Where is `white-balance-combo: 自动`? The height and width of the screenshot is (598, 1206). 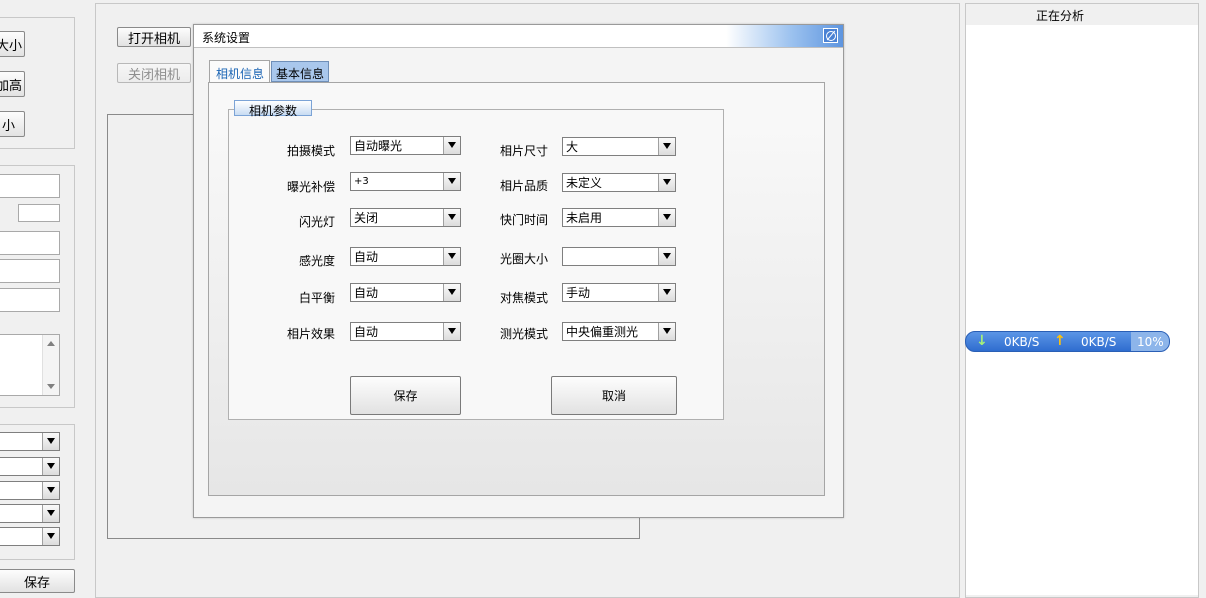
white-balance-combo: 自动 is located at coordinates (405, 292).